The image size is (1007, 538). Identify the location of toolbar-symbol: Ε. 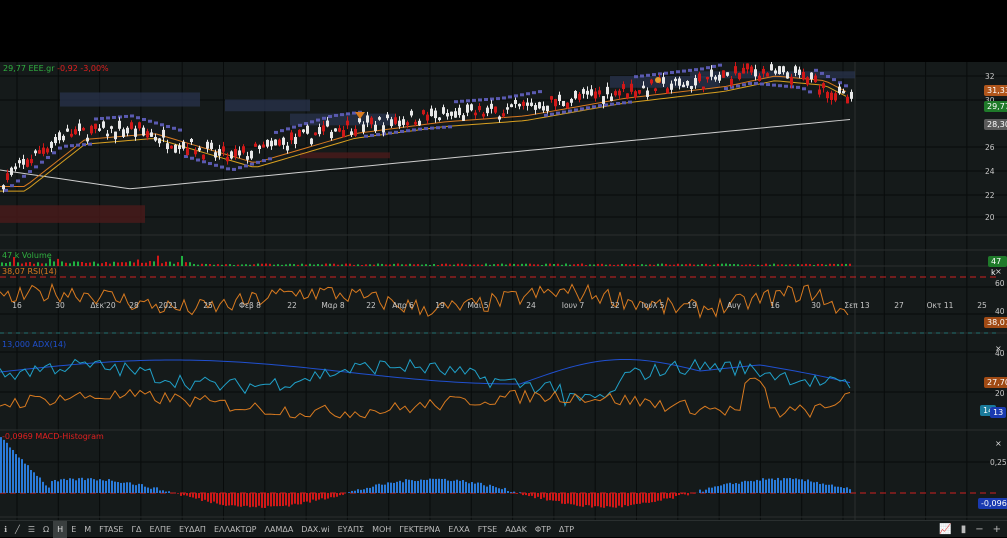
(73, 529).